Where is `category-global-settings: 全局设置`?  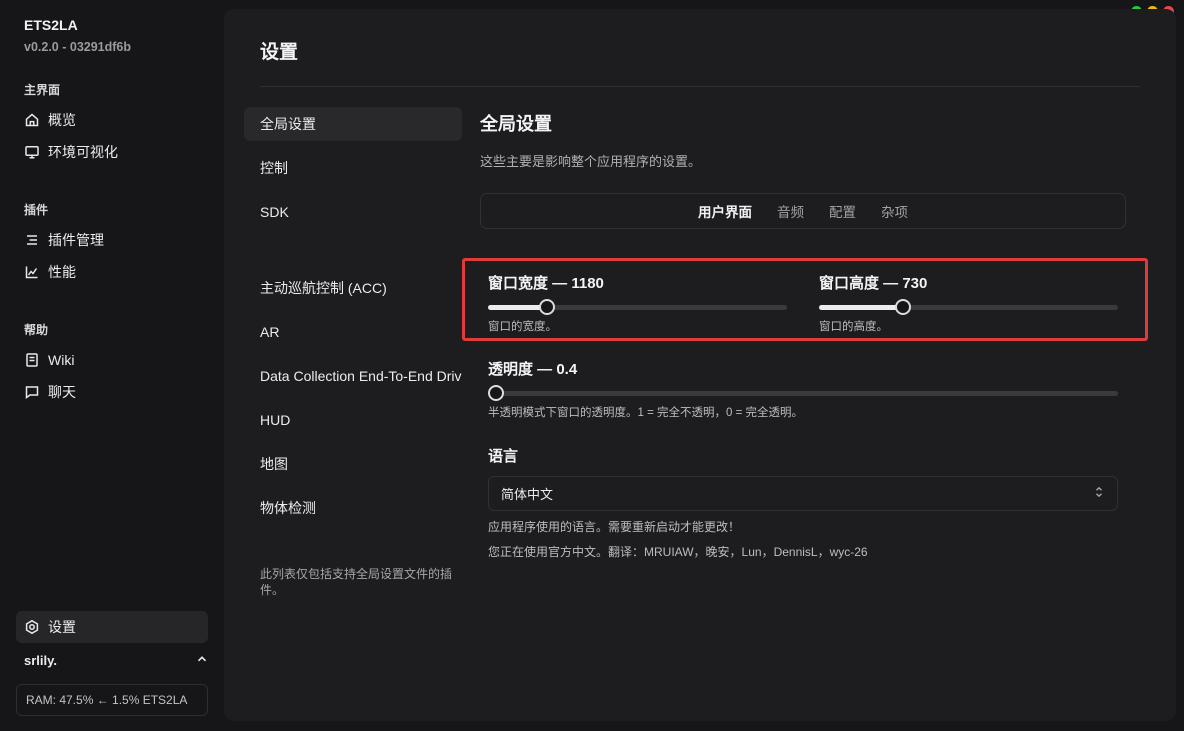 category-global-settings: 全局设置 is located at coordinates (353, 124).